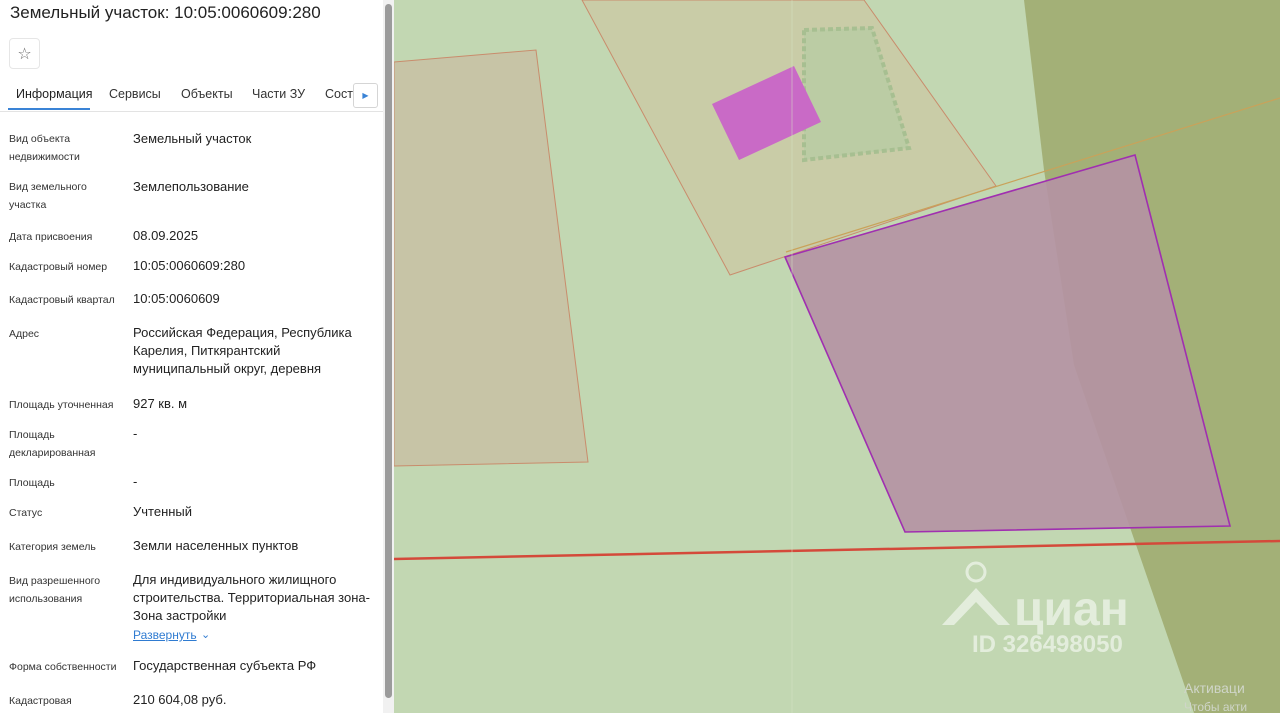 The height and width of the screenshot is (713, 1280). I want to click on row-value: Землепользование, so click(191, 186).